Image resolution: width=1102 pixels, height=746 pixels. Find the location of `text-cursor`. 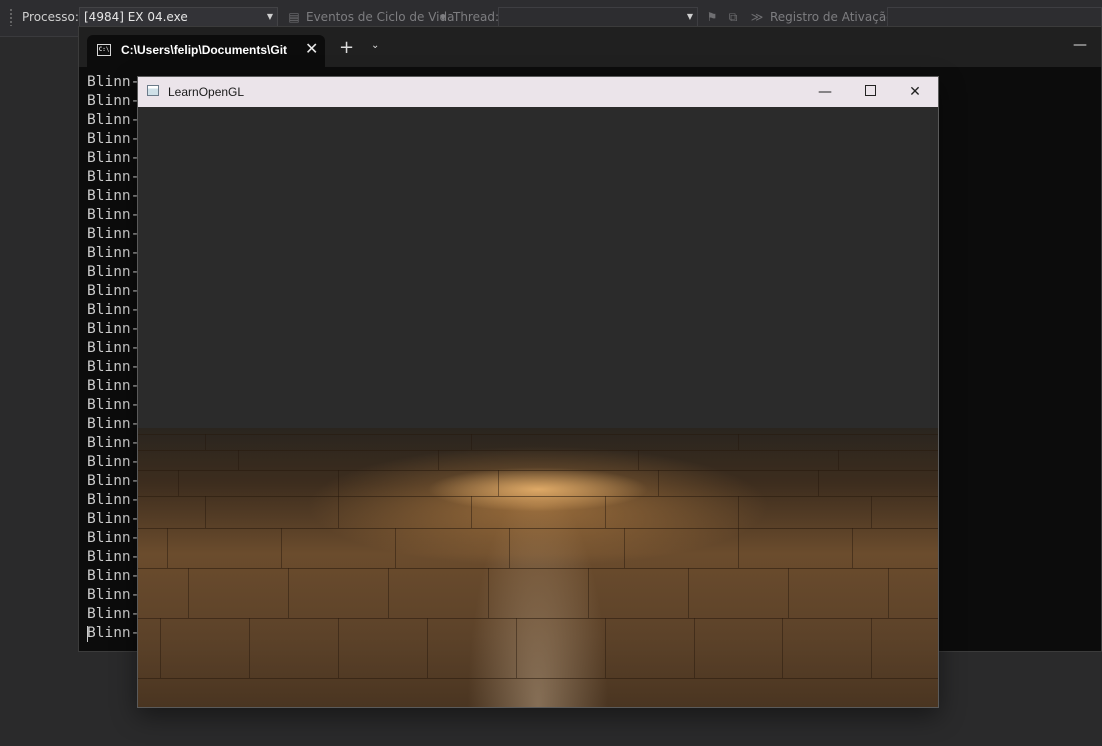

text-cursor is located at coordinates (87, 634).